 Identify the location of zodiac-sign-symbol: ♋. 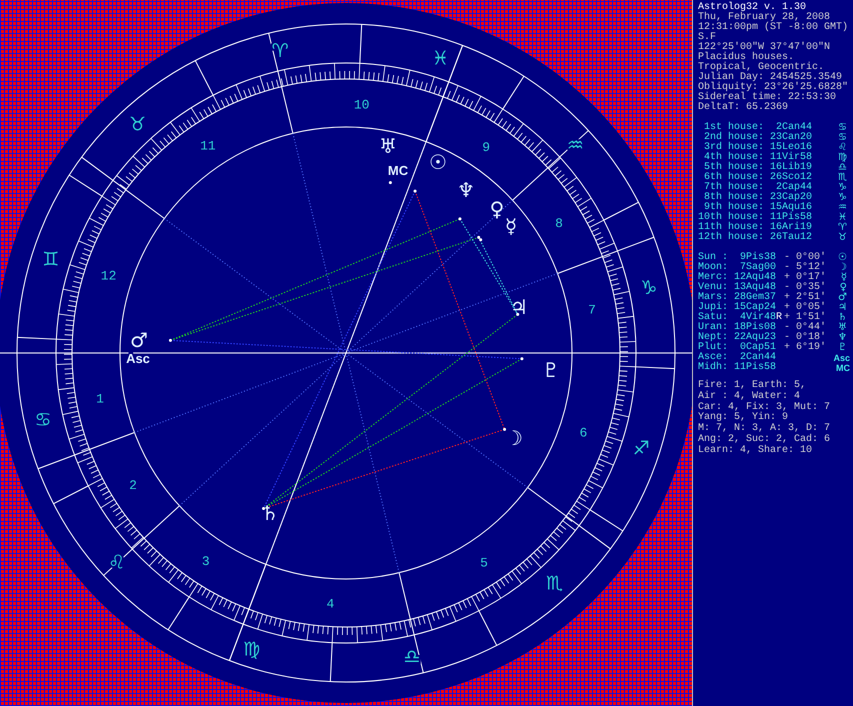
(43, 419).